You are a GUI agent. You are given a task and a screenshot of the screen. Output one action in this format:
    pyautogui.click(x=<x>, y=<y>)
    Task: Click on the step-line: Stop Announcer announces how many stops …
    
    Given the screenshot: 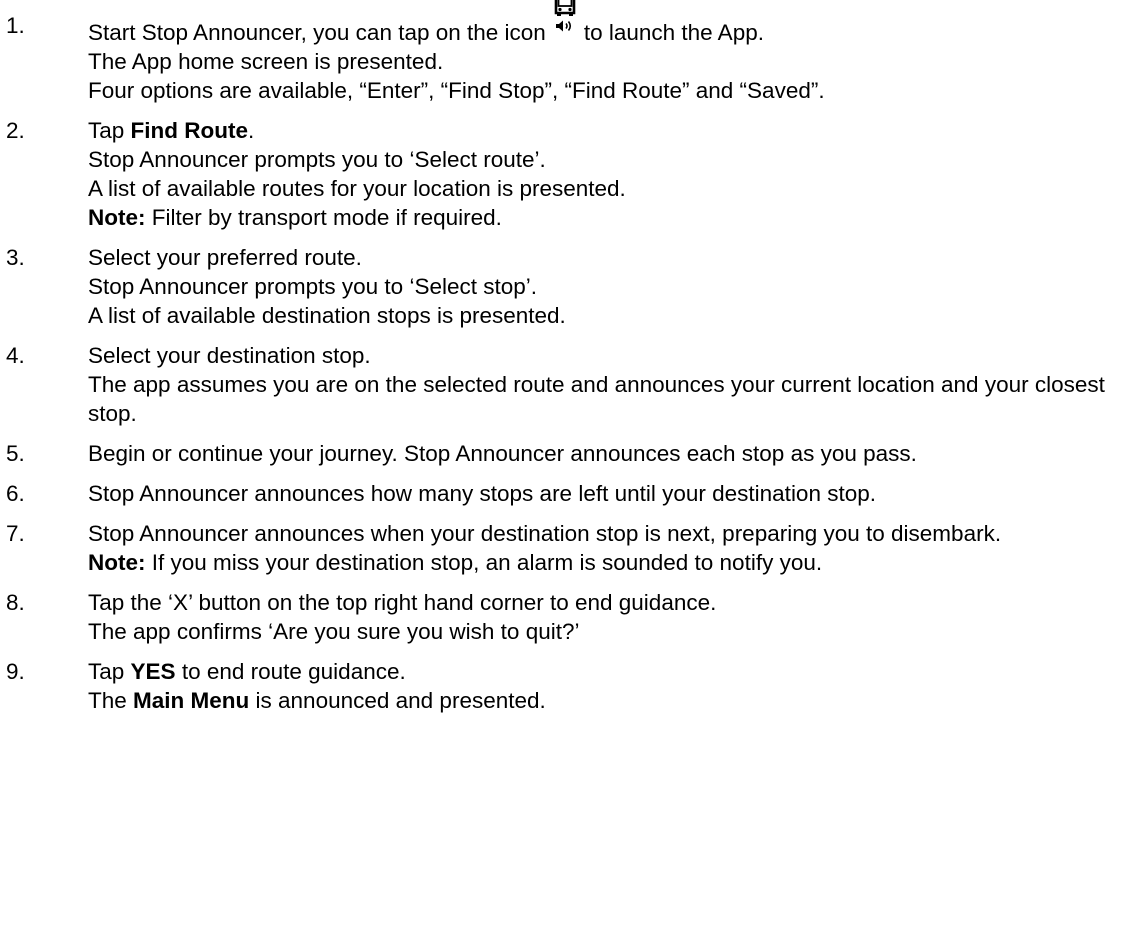 What is the action you would take?
    pyautogui.click(x=482, y=493)
    